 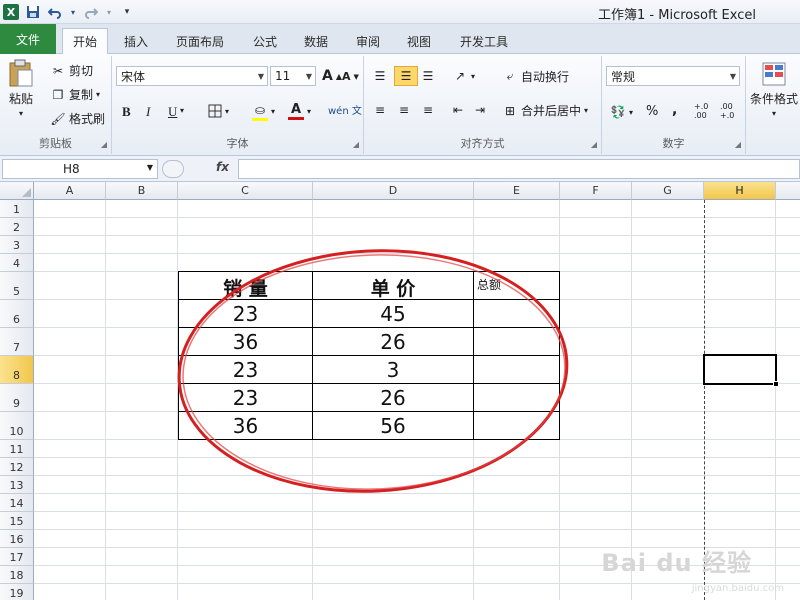 What do you see at coordinates (17, 426) in the screenshot?
I see `row-header-10: 10` at bounding box center [17, 426].